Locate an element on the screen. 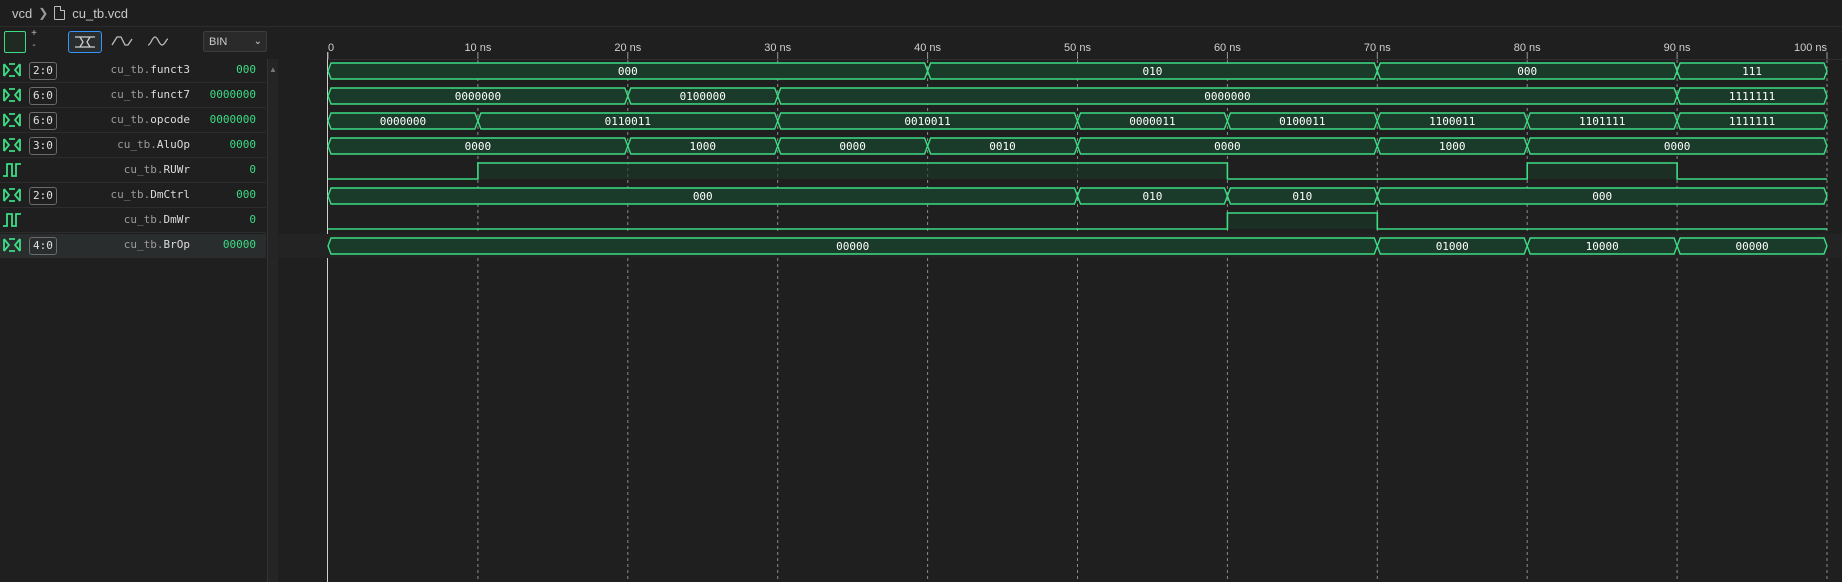 This screenshot has height=582, width=1842. bus-segment-value: 0010011 is located at coordinates (927, 121).